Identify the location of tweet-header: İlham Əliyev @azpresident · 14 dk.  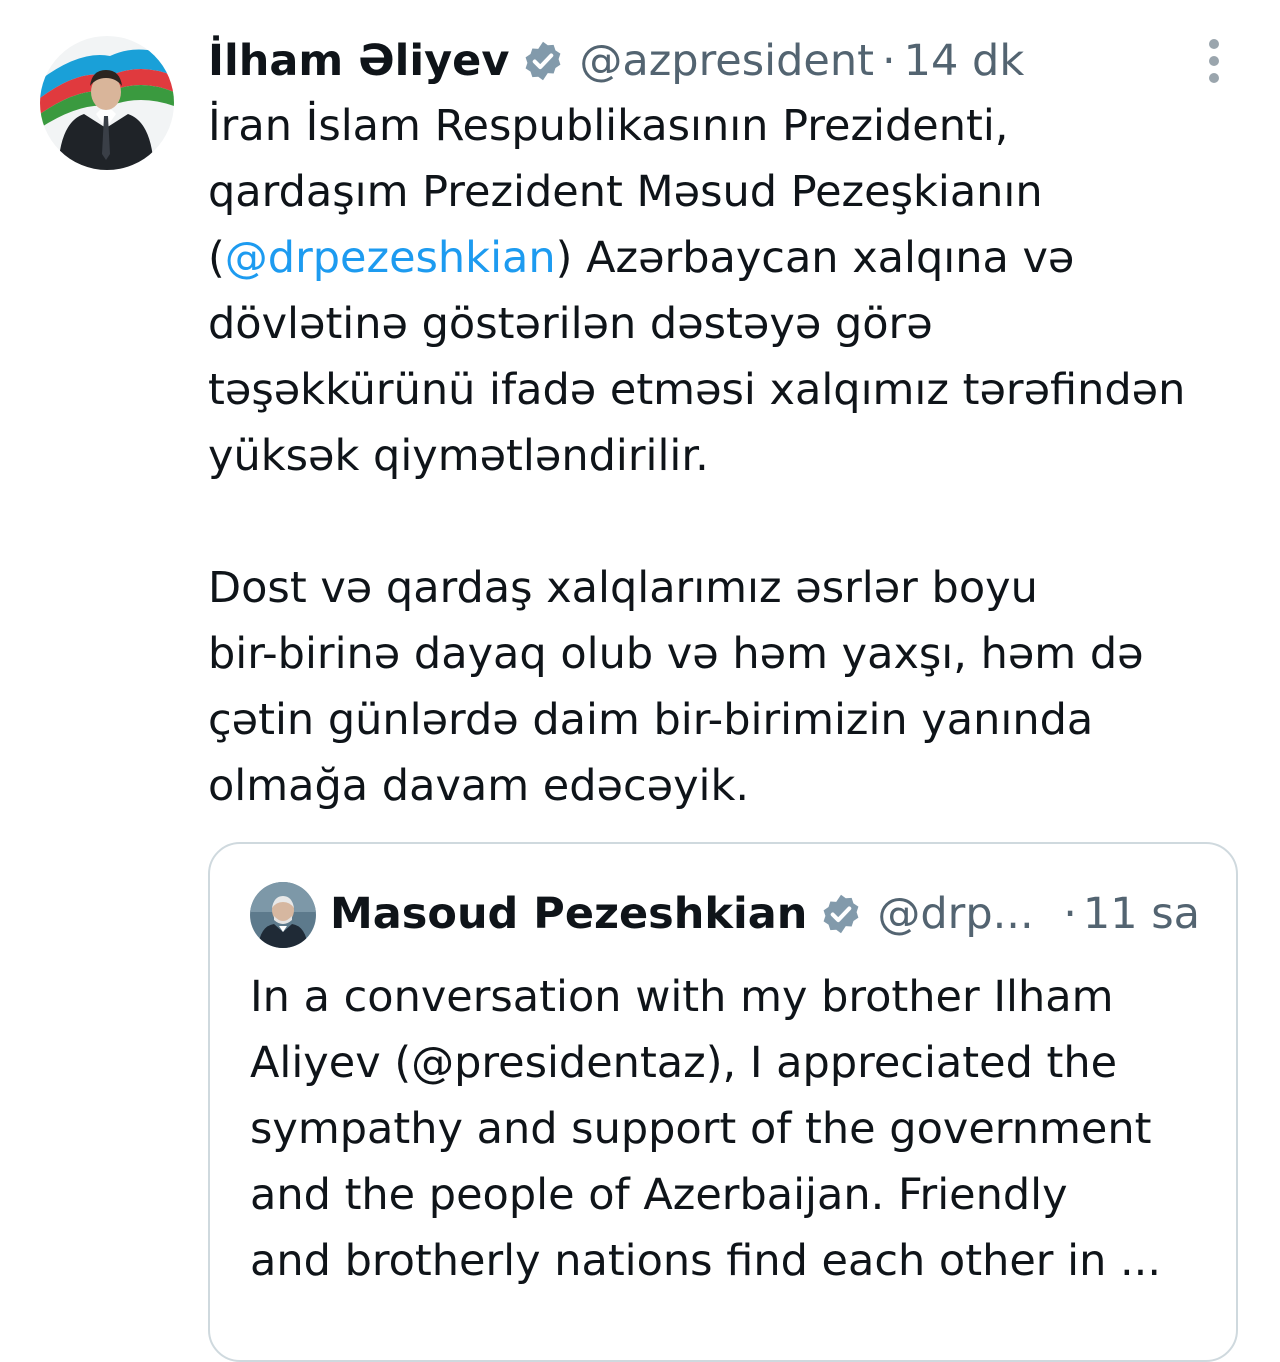
(616, 61).